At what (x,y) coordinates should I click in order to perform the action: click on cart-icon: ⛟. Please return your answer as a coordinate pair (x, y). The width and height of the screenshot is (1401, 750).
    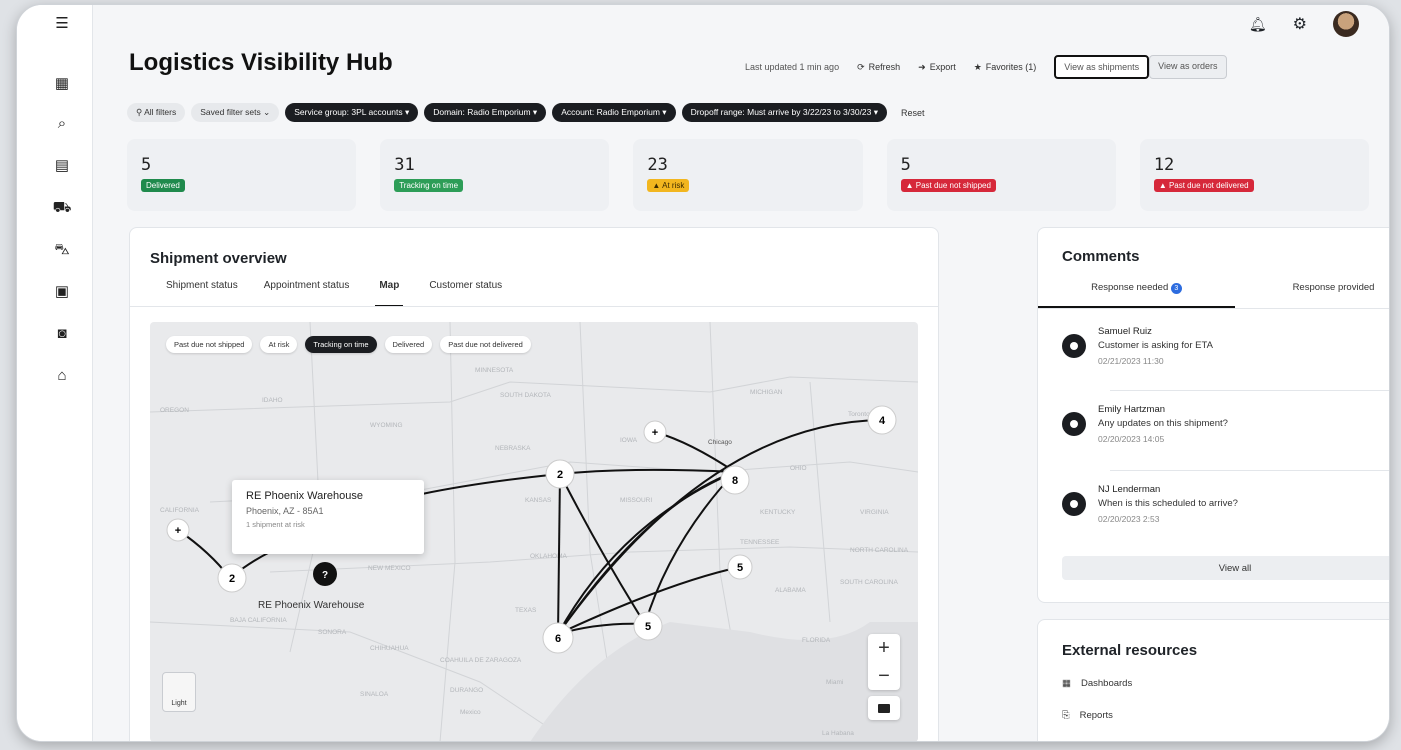
    Looking at the image, I should click on (62, 207).